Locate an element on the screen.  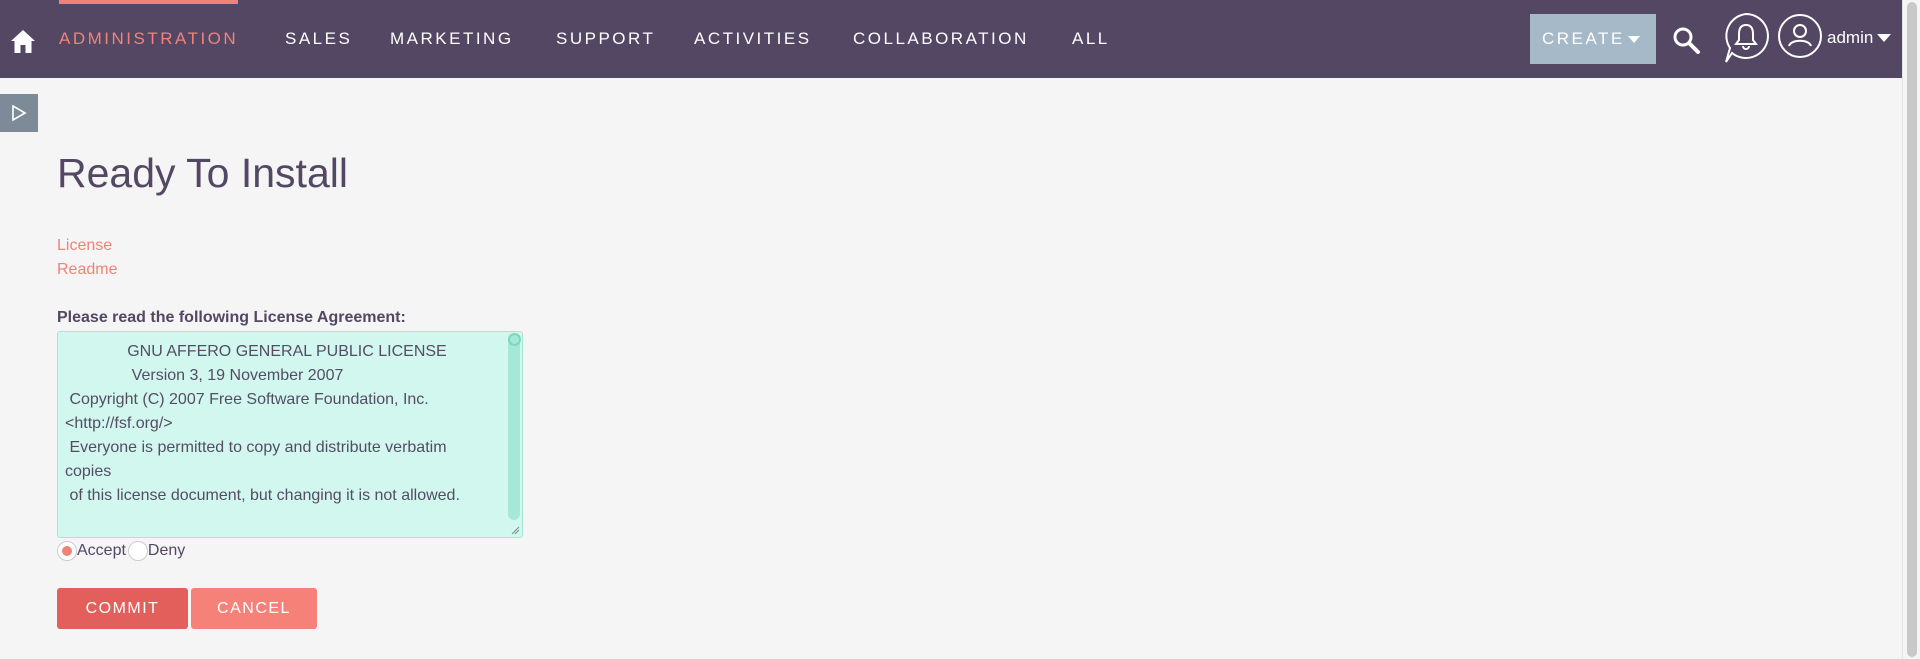
triangle-right-icon is located at coordinates (19, 113).